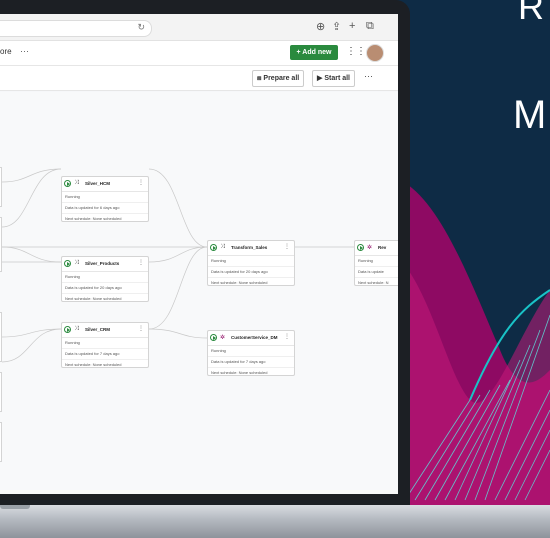 The image size is (550, 538). I want to click on node-title: Transform_Sales, so click(249, 247).